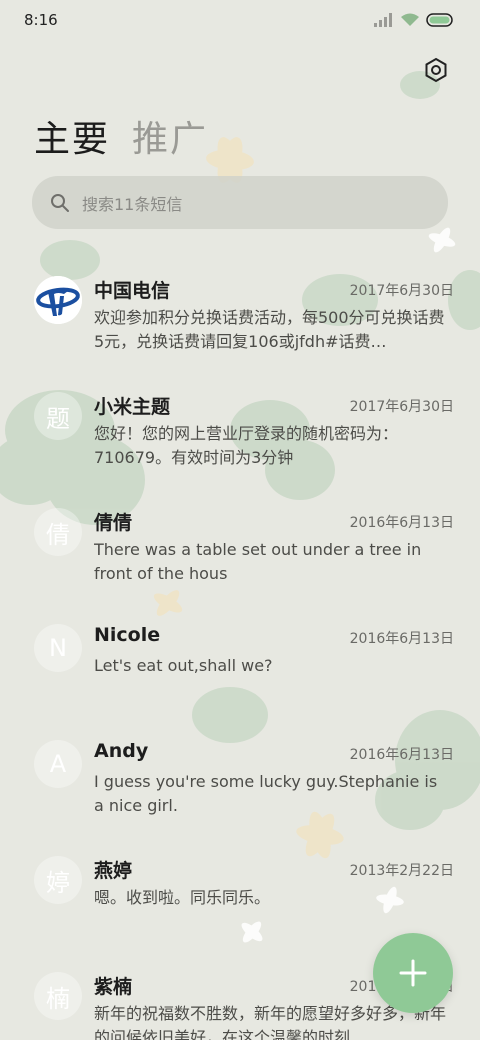 The height and width of the screenshot is (1040, 480). What do you see at coordinates (240, 20) in the screenshot?
I see `status-bar: 8:16` at bounding box center [240, 20].